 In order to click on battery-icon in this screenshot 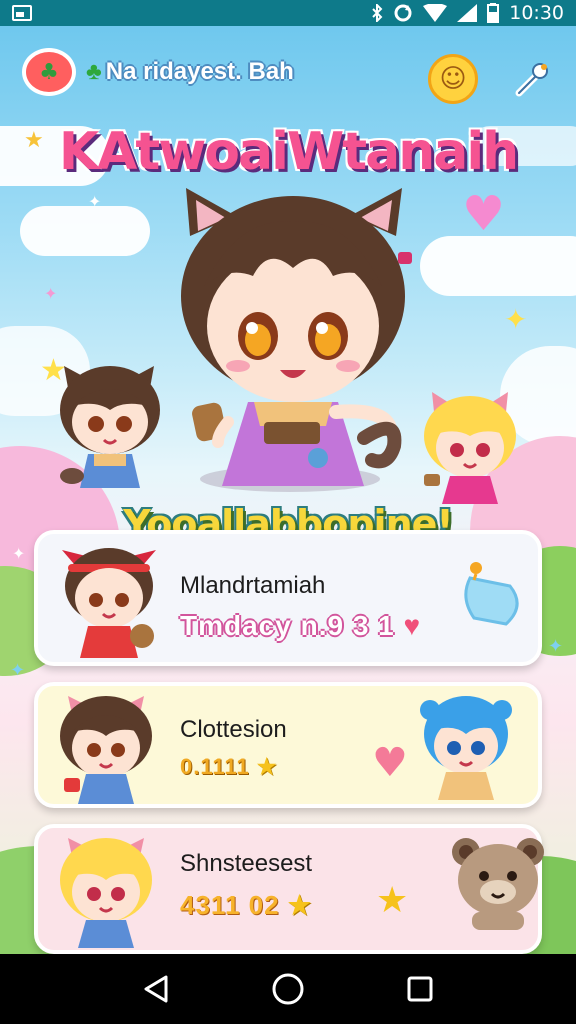, I will do `click(493, 13)`.